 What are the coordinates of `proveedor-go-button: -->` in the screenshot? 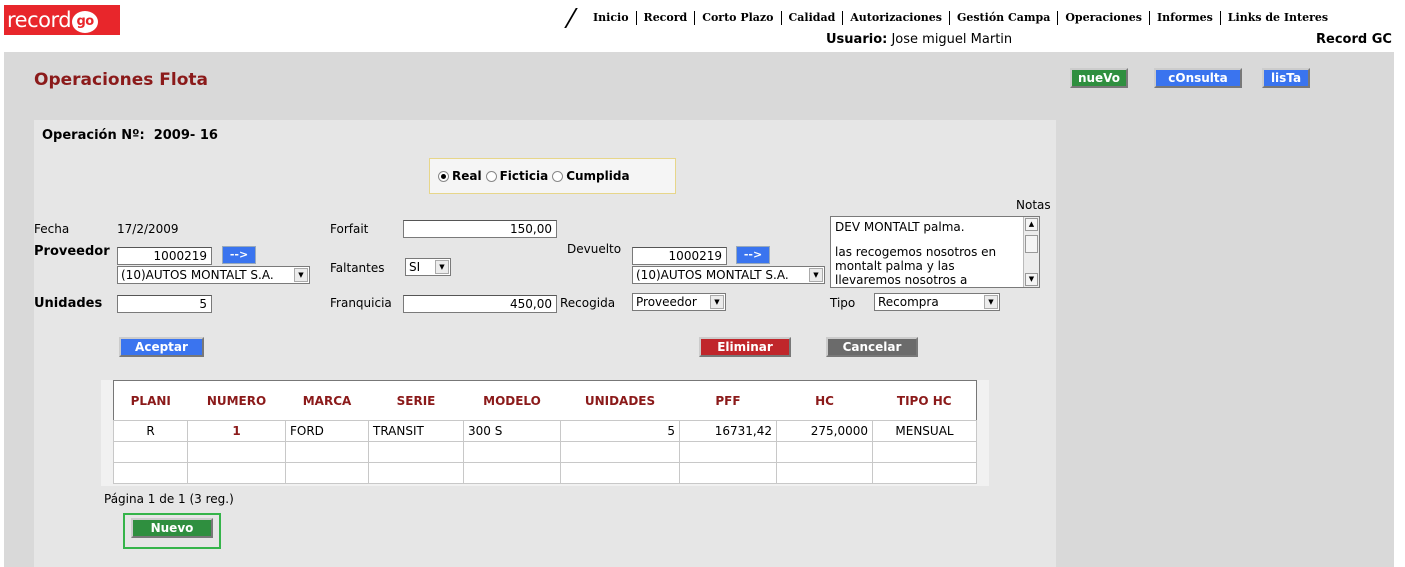 It's located at (239, 255).